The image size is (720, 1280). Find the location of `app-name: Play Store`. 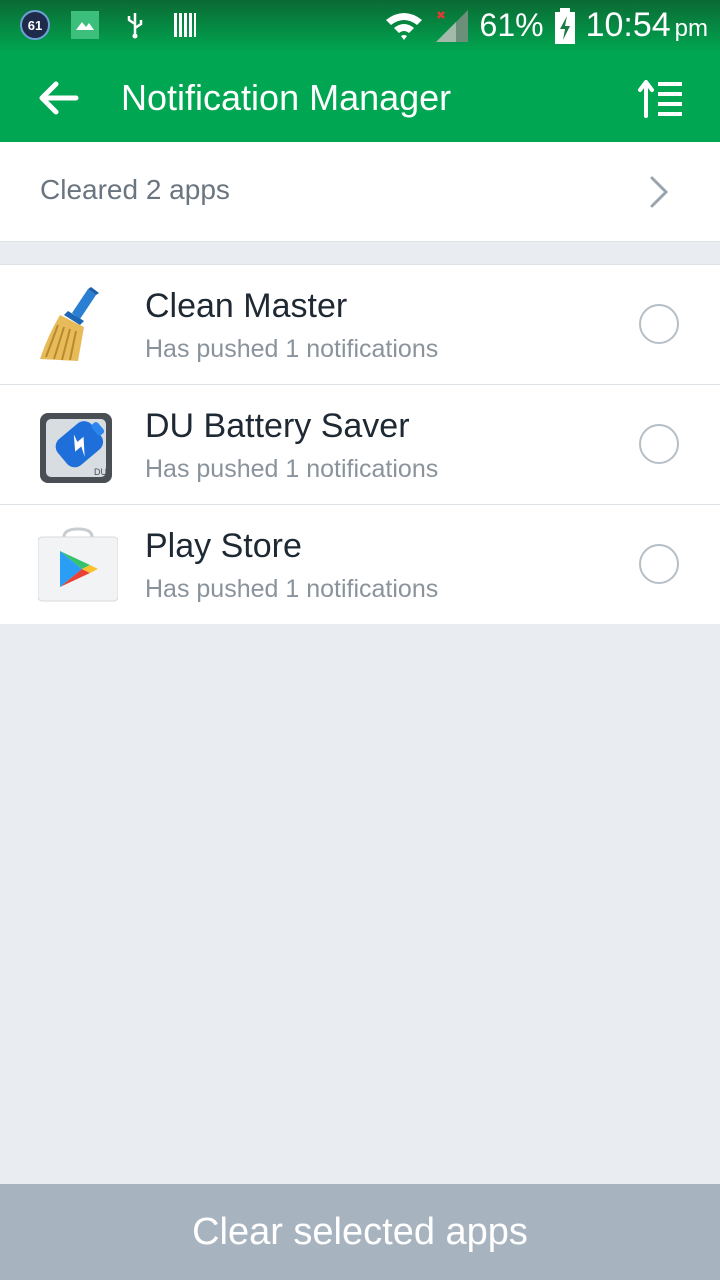

app-name: Play Store is located at coordinates (223, 546).